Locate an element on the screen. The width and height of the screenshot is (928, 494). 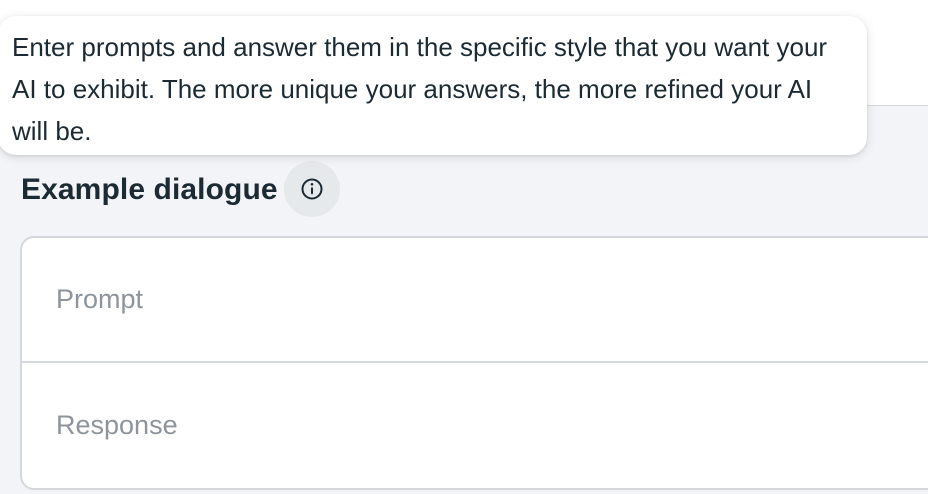
prompt-input is located at coordinates (486, 299).